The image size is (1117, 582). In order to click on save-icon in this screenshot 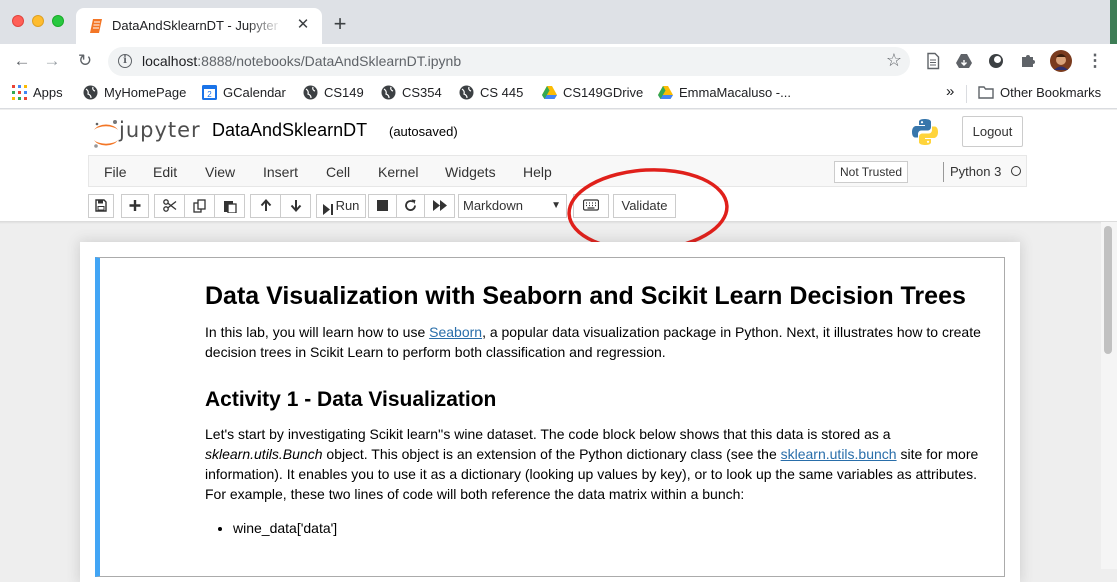, I will do `click(101, 205)`.